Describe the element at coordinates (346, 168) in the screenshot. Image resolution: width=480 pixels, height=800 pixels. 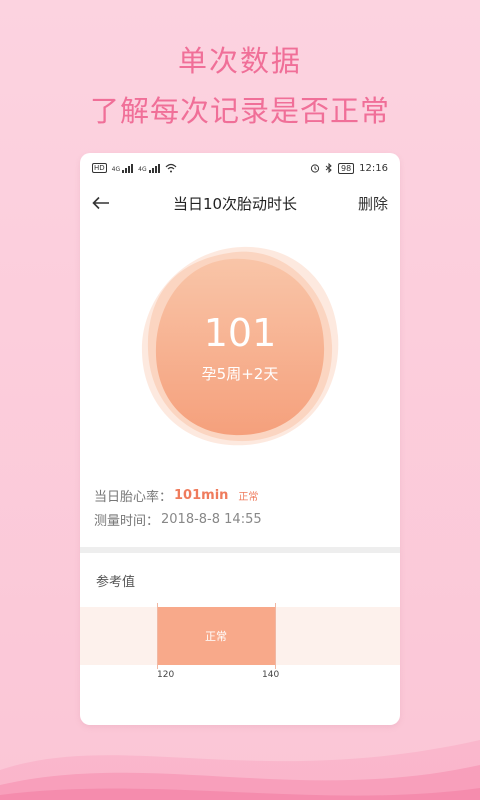
I see `battery-icon: 98` at that location.